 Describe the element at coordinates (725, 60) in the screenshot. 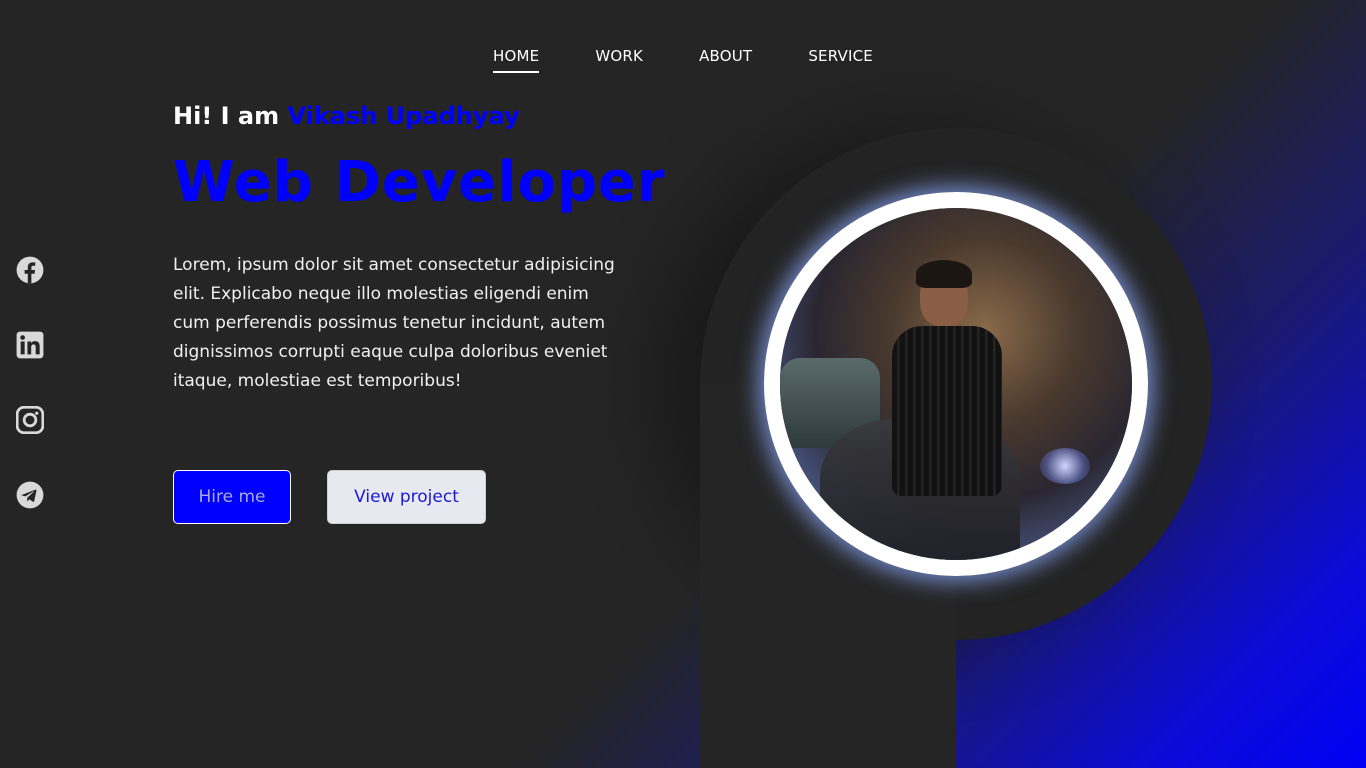

I see `nav-about: ABOUT` at that location.